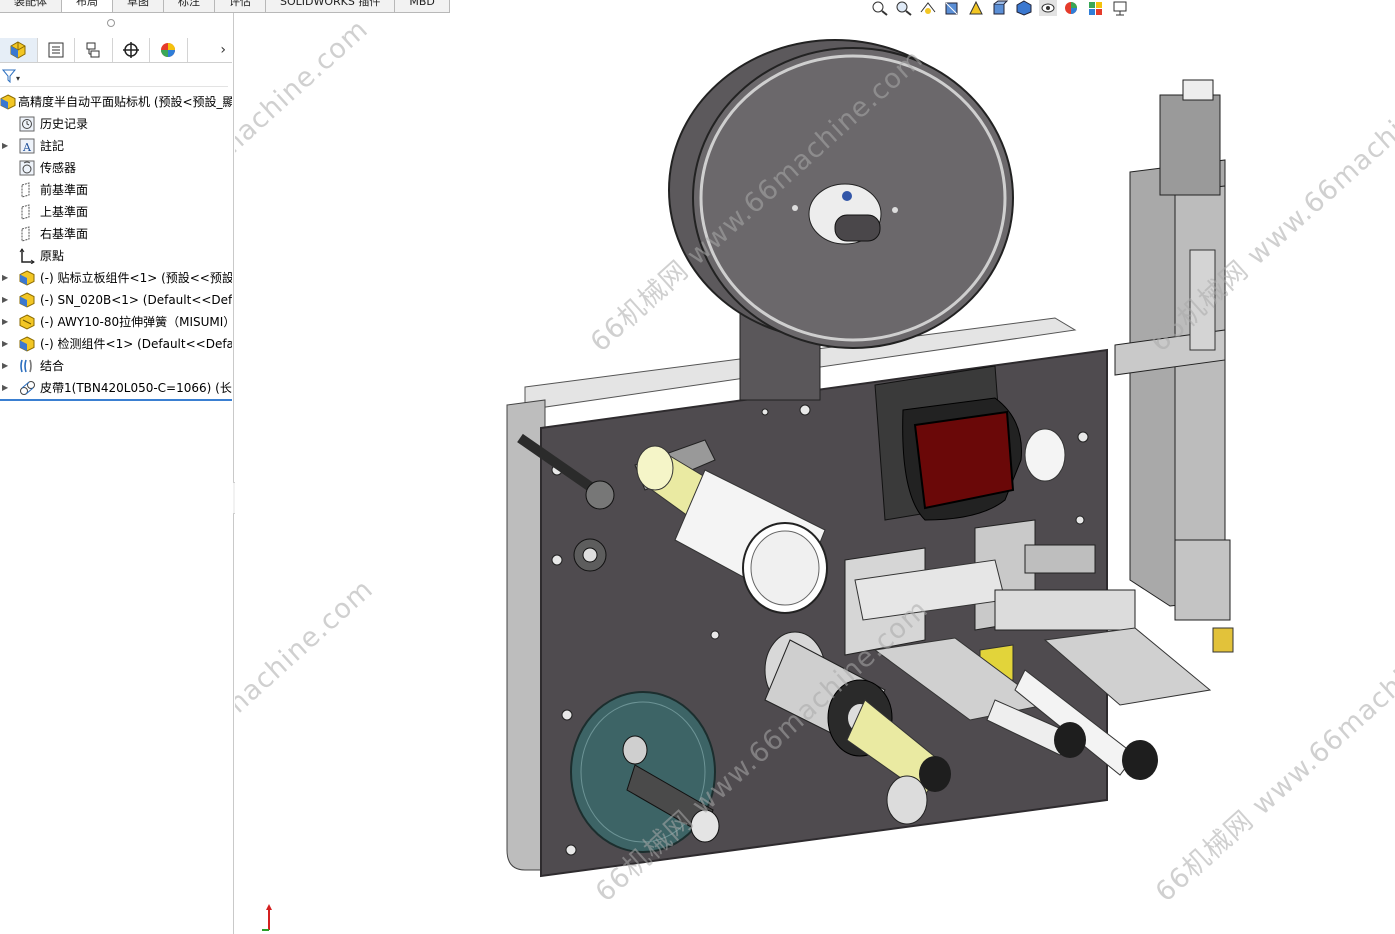 This screenshot has height=934, width=1395. What do you see at coordinates (52, 146) in the screenshot?
I see `tree-item-label: 註記` at bounding box center [52, 146].